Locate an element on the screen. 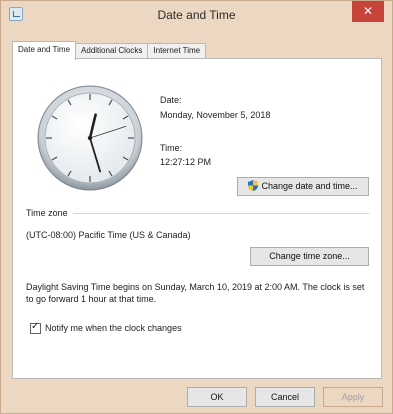  time-label: Time: is located at coordinates (171, 148).